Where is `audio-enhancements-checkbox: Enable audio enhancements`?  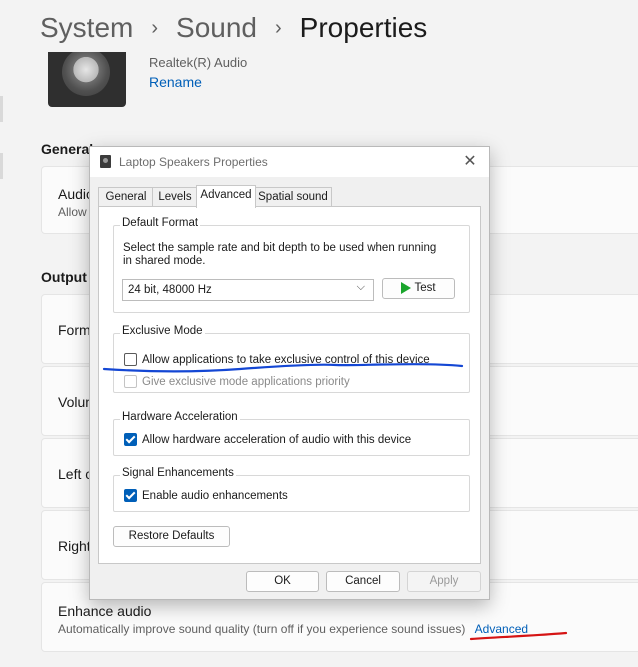 audio-enhancements-checkbox: Enable audio enhancements is located at coordinates (206, 495).